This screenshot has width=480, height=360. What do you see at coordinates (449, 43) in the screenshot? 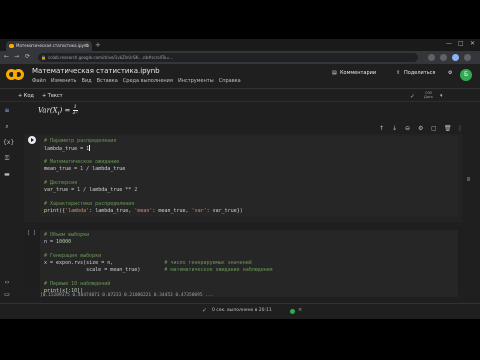
I see `minimize-icon: —` at bounding box center [449, 43].